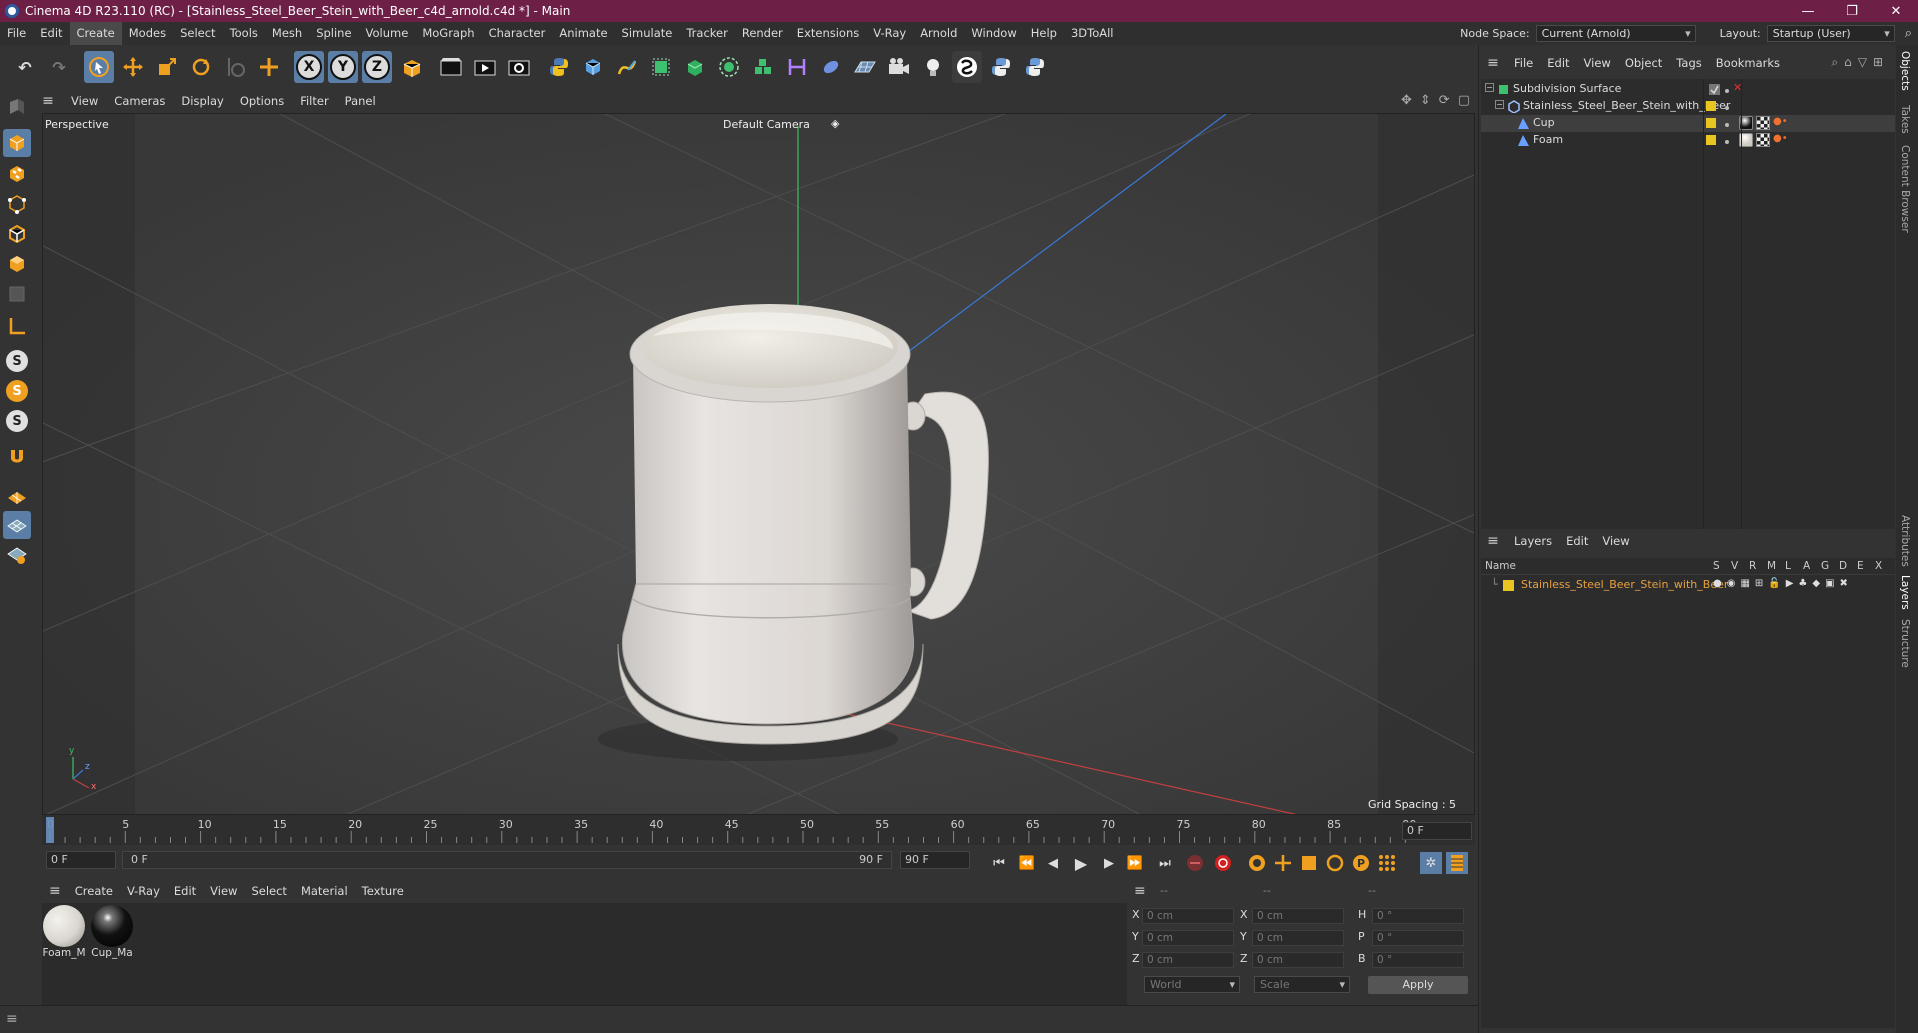  Describe the element at coordinates (1195, 863) in the screenshot. I see `record-icon` at that location.